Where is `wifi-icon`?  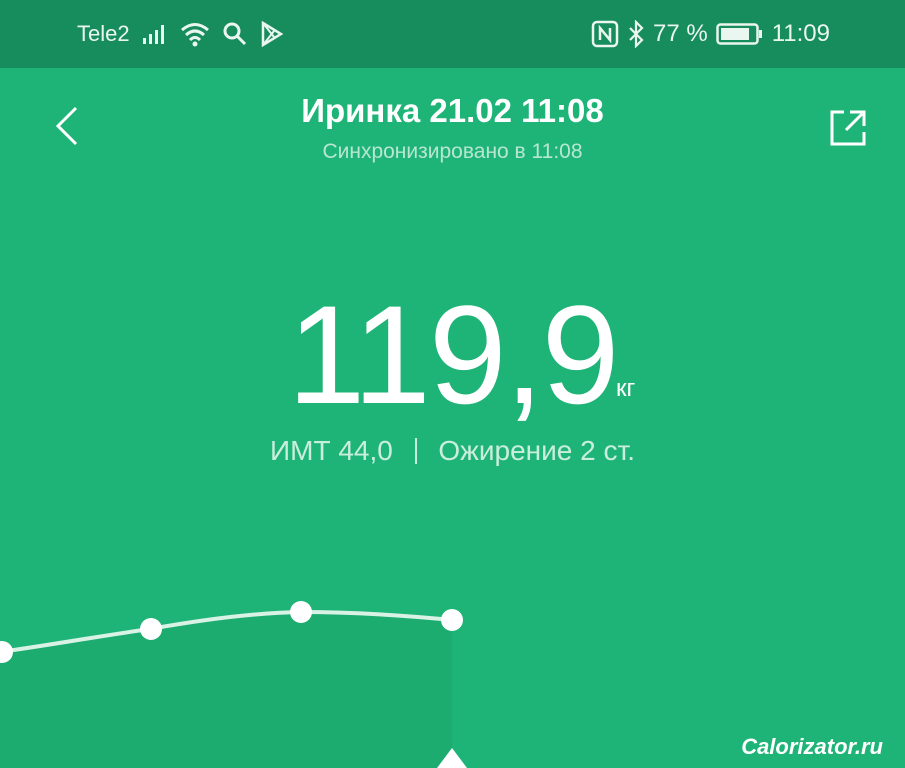 wifi-icon is located at coordinates (195, 34).